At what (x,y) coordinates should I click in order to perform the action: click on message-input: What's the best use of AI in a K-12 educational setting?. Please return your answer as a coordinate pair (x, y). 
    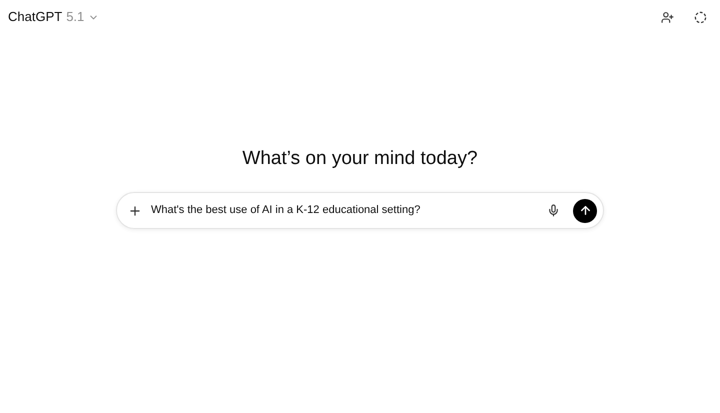
    Looking at the image, I should click on (344, 210).